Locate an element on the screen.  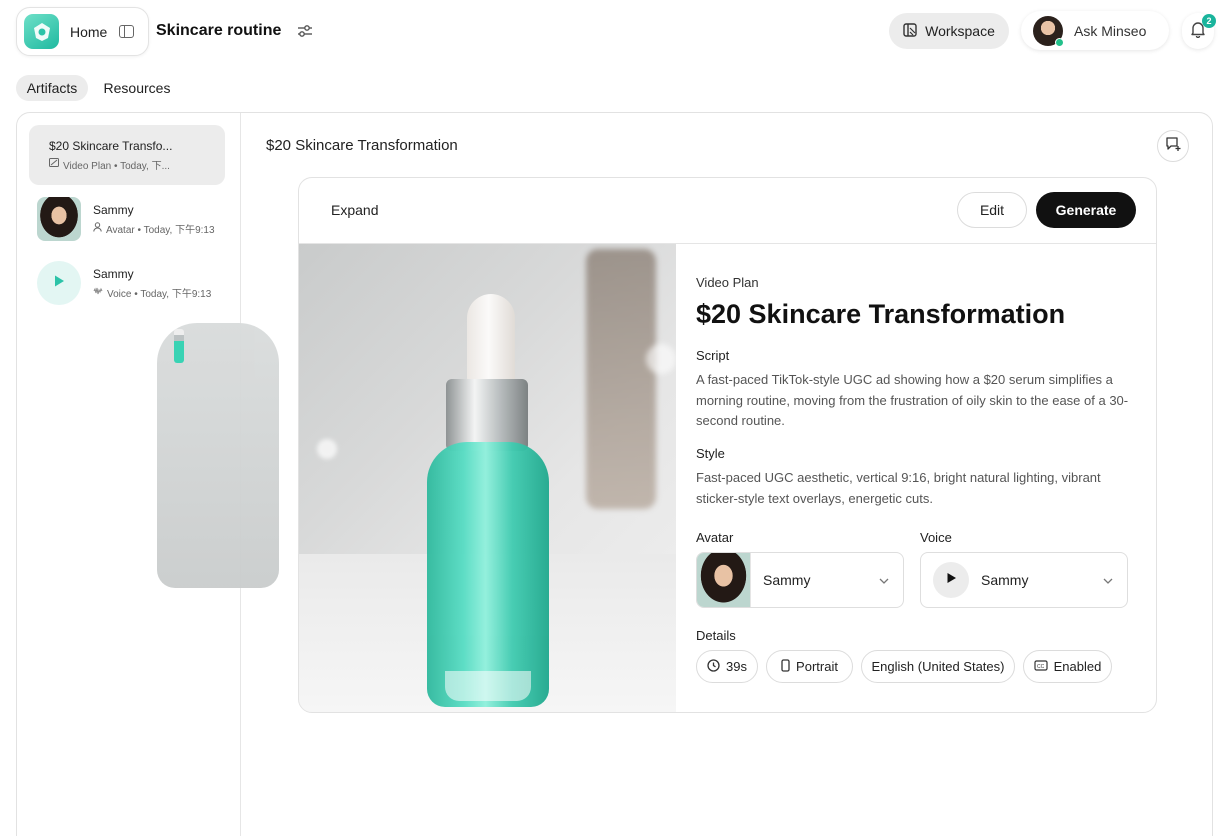
workspace-label: Workspace is located at coordinates (960, 31).